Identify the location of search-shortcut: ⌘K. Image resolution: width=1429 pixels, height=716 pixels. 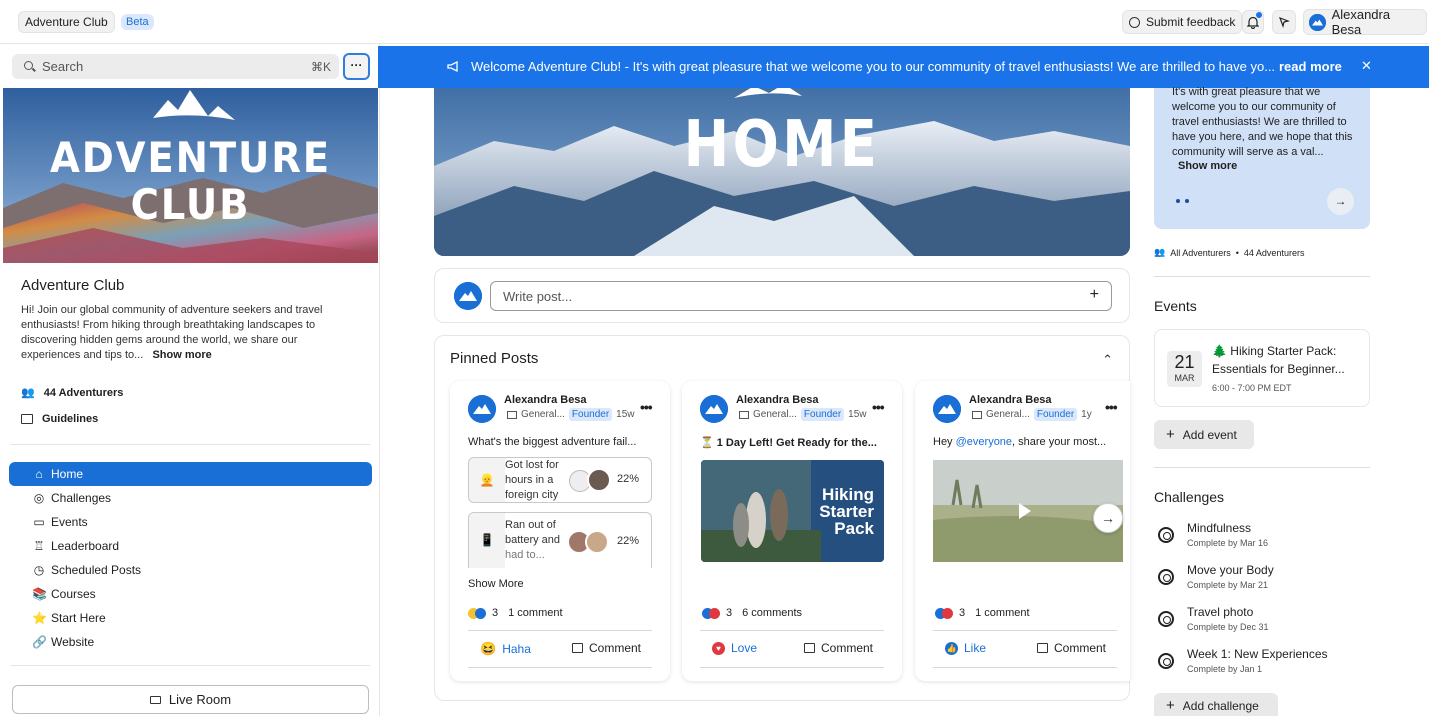
(320, 67).